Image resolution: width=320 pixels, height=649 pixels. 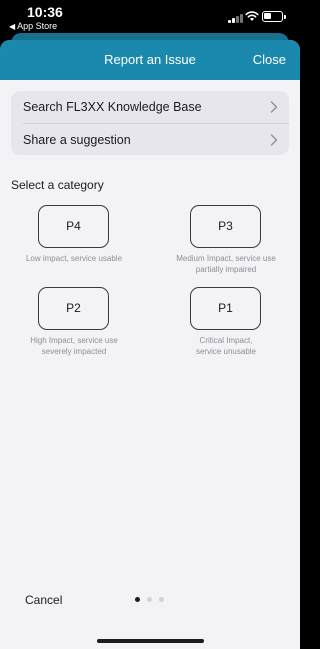 I want to click on search-knowledge-base-row: Search FL3XX Knowledge Base, so click(x=150, y=107).